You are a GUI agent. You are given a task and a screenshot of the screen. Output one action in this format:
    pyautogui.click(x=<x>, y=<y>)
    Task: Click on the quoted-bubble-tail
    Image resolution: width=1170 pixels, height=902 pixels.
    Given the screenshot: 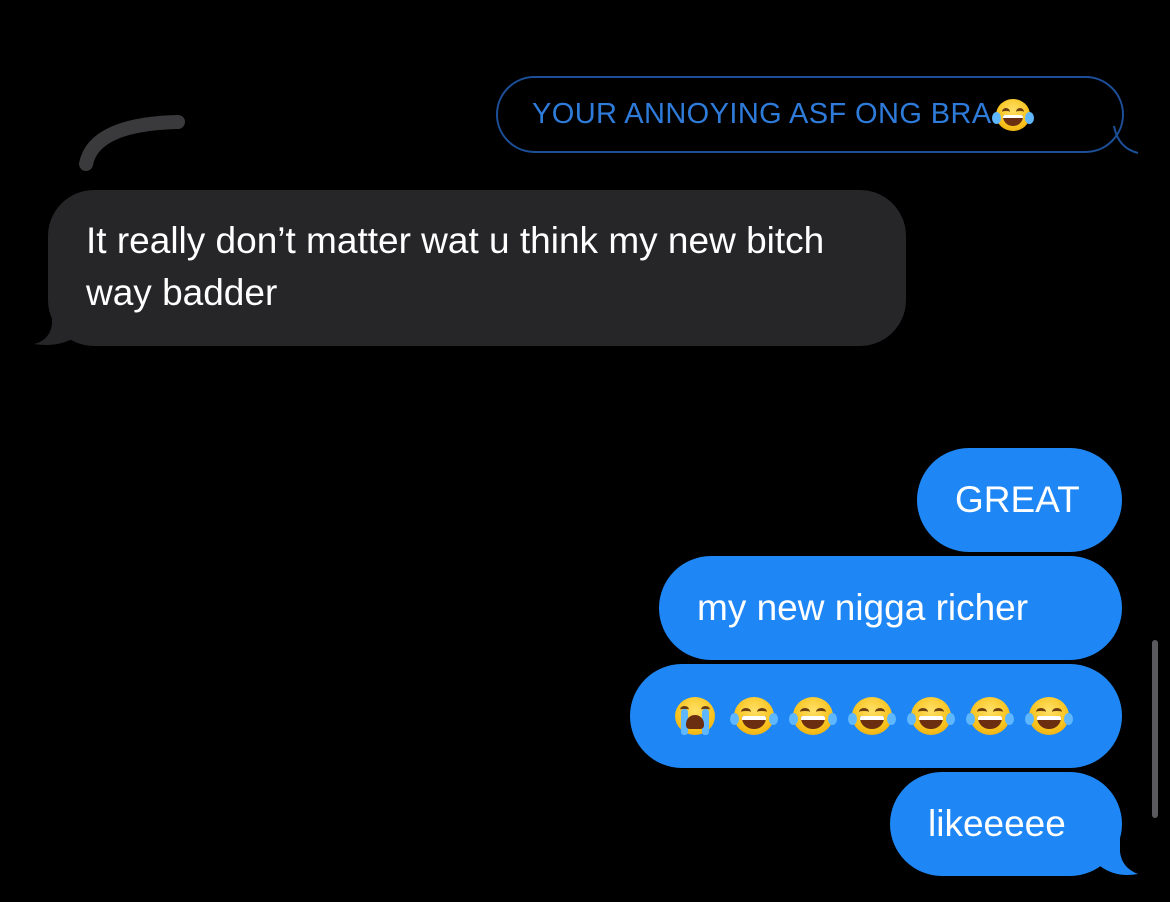 What is the action you would take?
    pyautogui.click(x=1126, y=139)
    